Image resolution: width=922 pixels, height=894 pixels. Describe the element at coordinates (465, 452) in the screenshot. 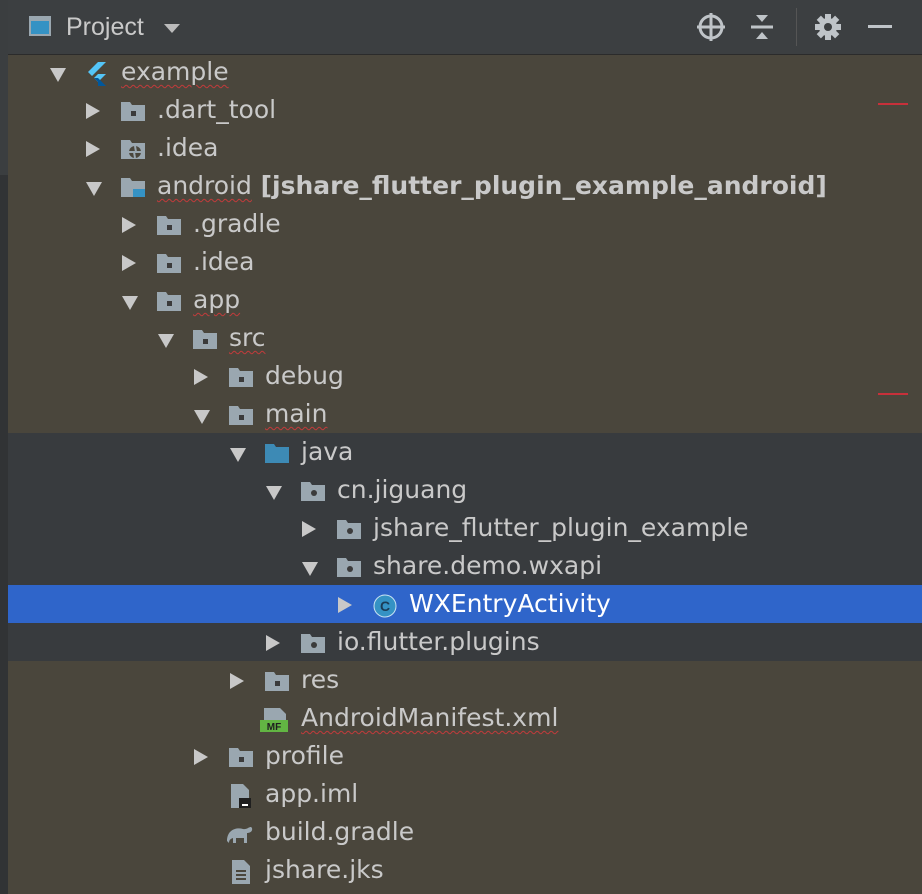

I see `tree-row: java` at that location.